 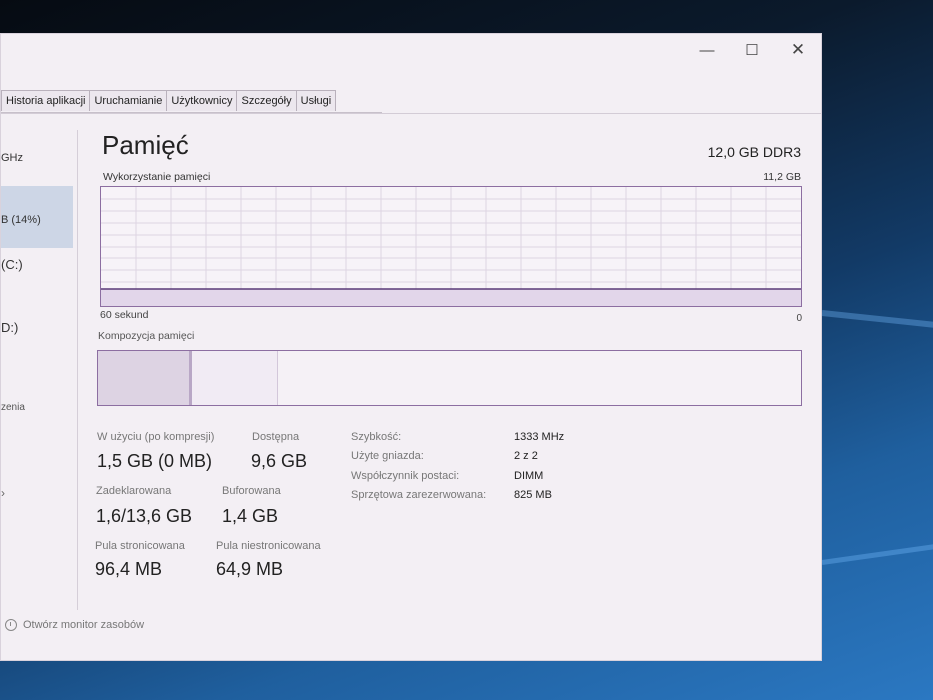 I want to click on usage-graph-label: Wykorzystanie pamięci, so click(x=157, y=177).